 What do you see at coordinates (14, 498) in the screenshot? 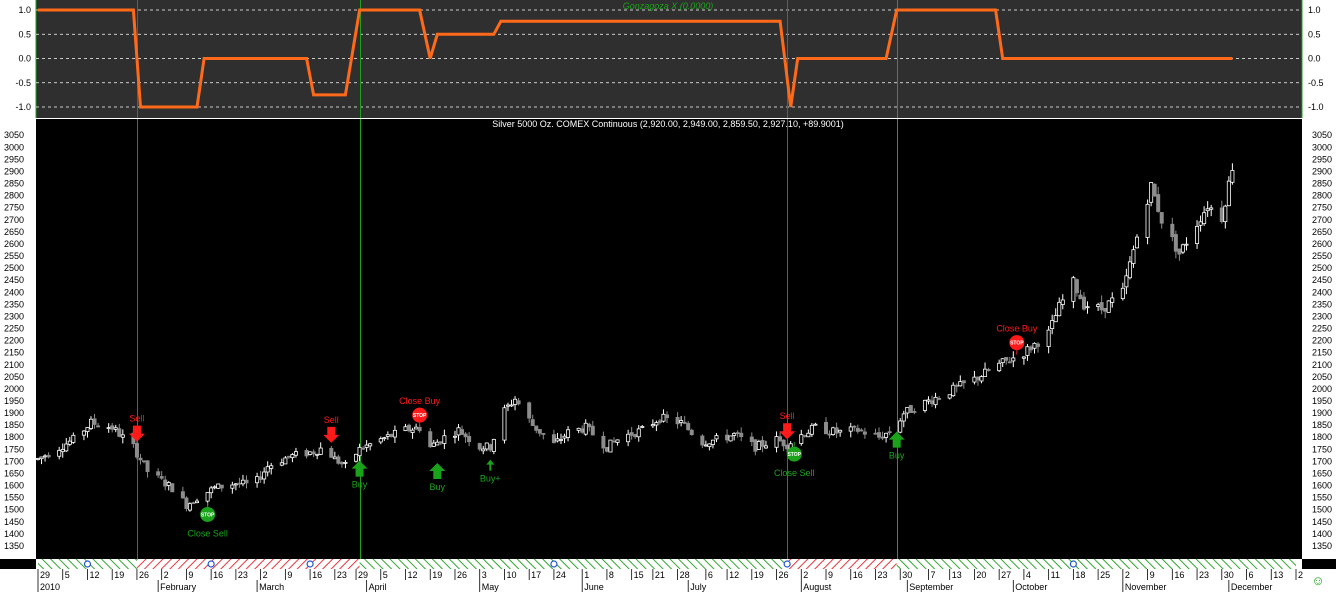
I see `price-y-tick-label: 1550` at bounding box center [14, 498].